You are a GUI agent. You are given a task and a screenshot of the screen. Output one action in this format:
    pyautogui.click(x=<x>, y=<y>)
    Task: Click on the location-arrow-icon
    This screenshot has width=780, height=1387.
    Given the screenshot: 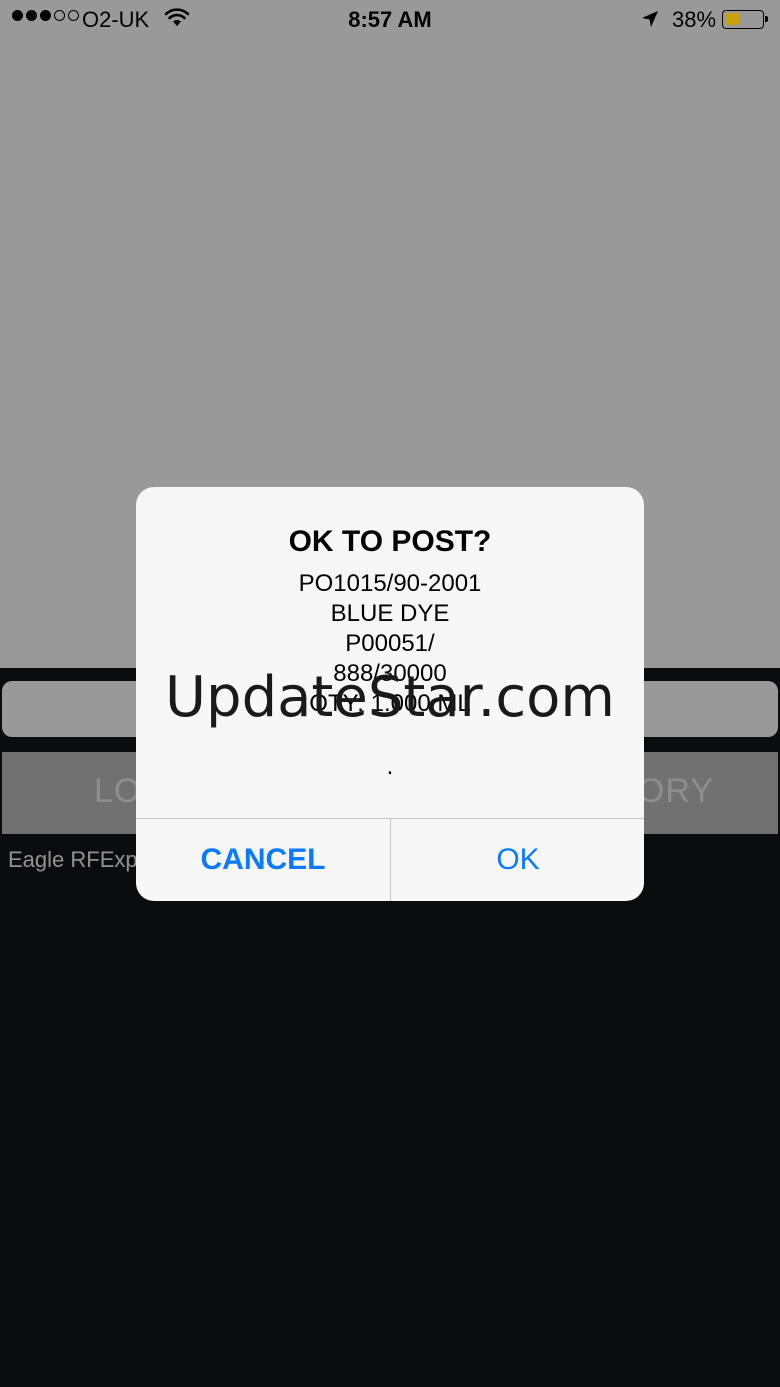 What is the action you would take?
    pyautogui.click(x=650, y=22)
    